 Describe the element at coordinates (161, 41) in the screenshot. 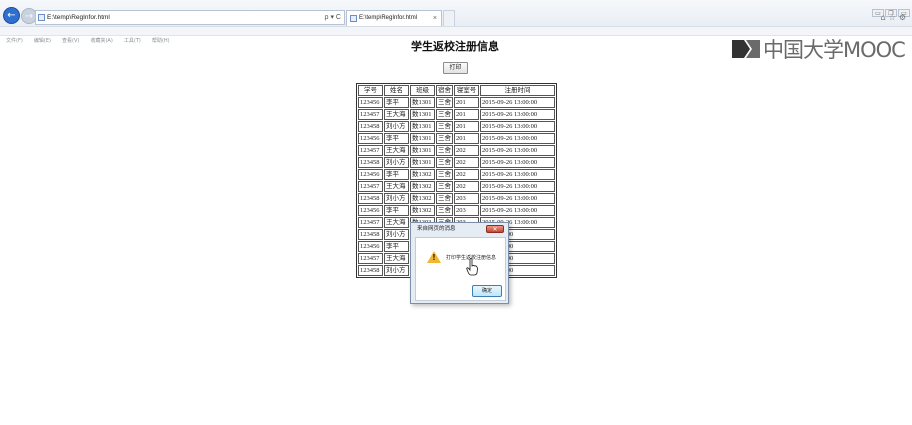

I see `menu-help: 帮助(H)` at that location.